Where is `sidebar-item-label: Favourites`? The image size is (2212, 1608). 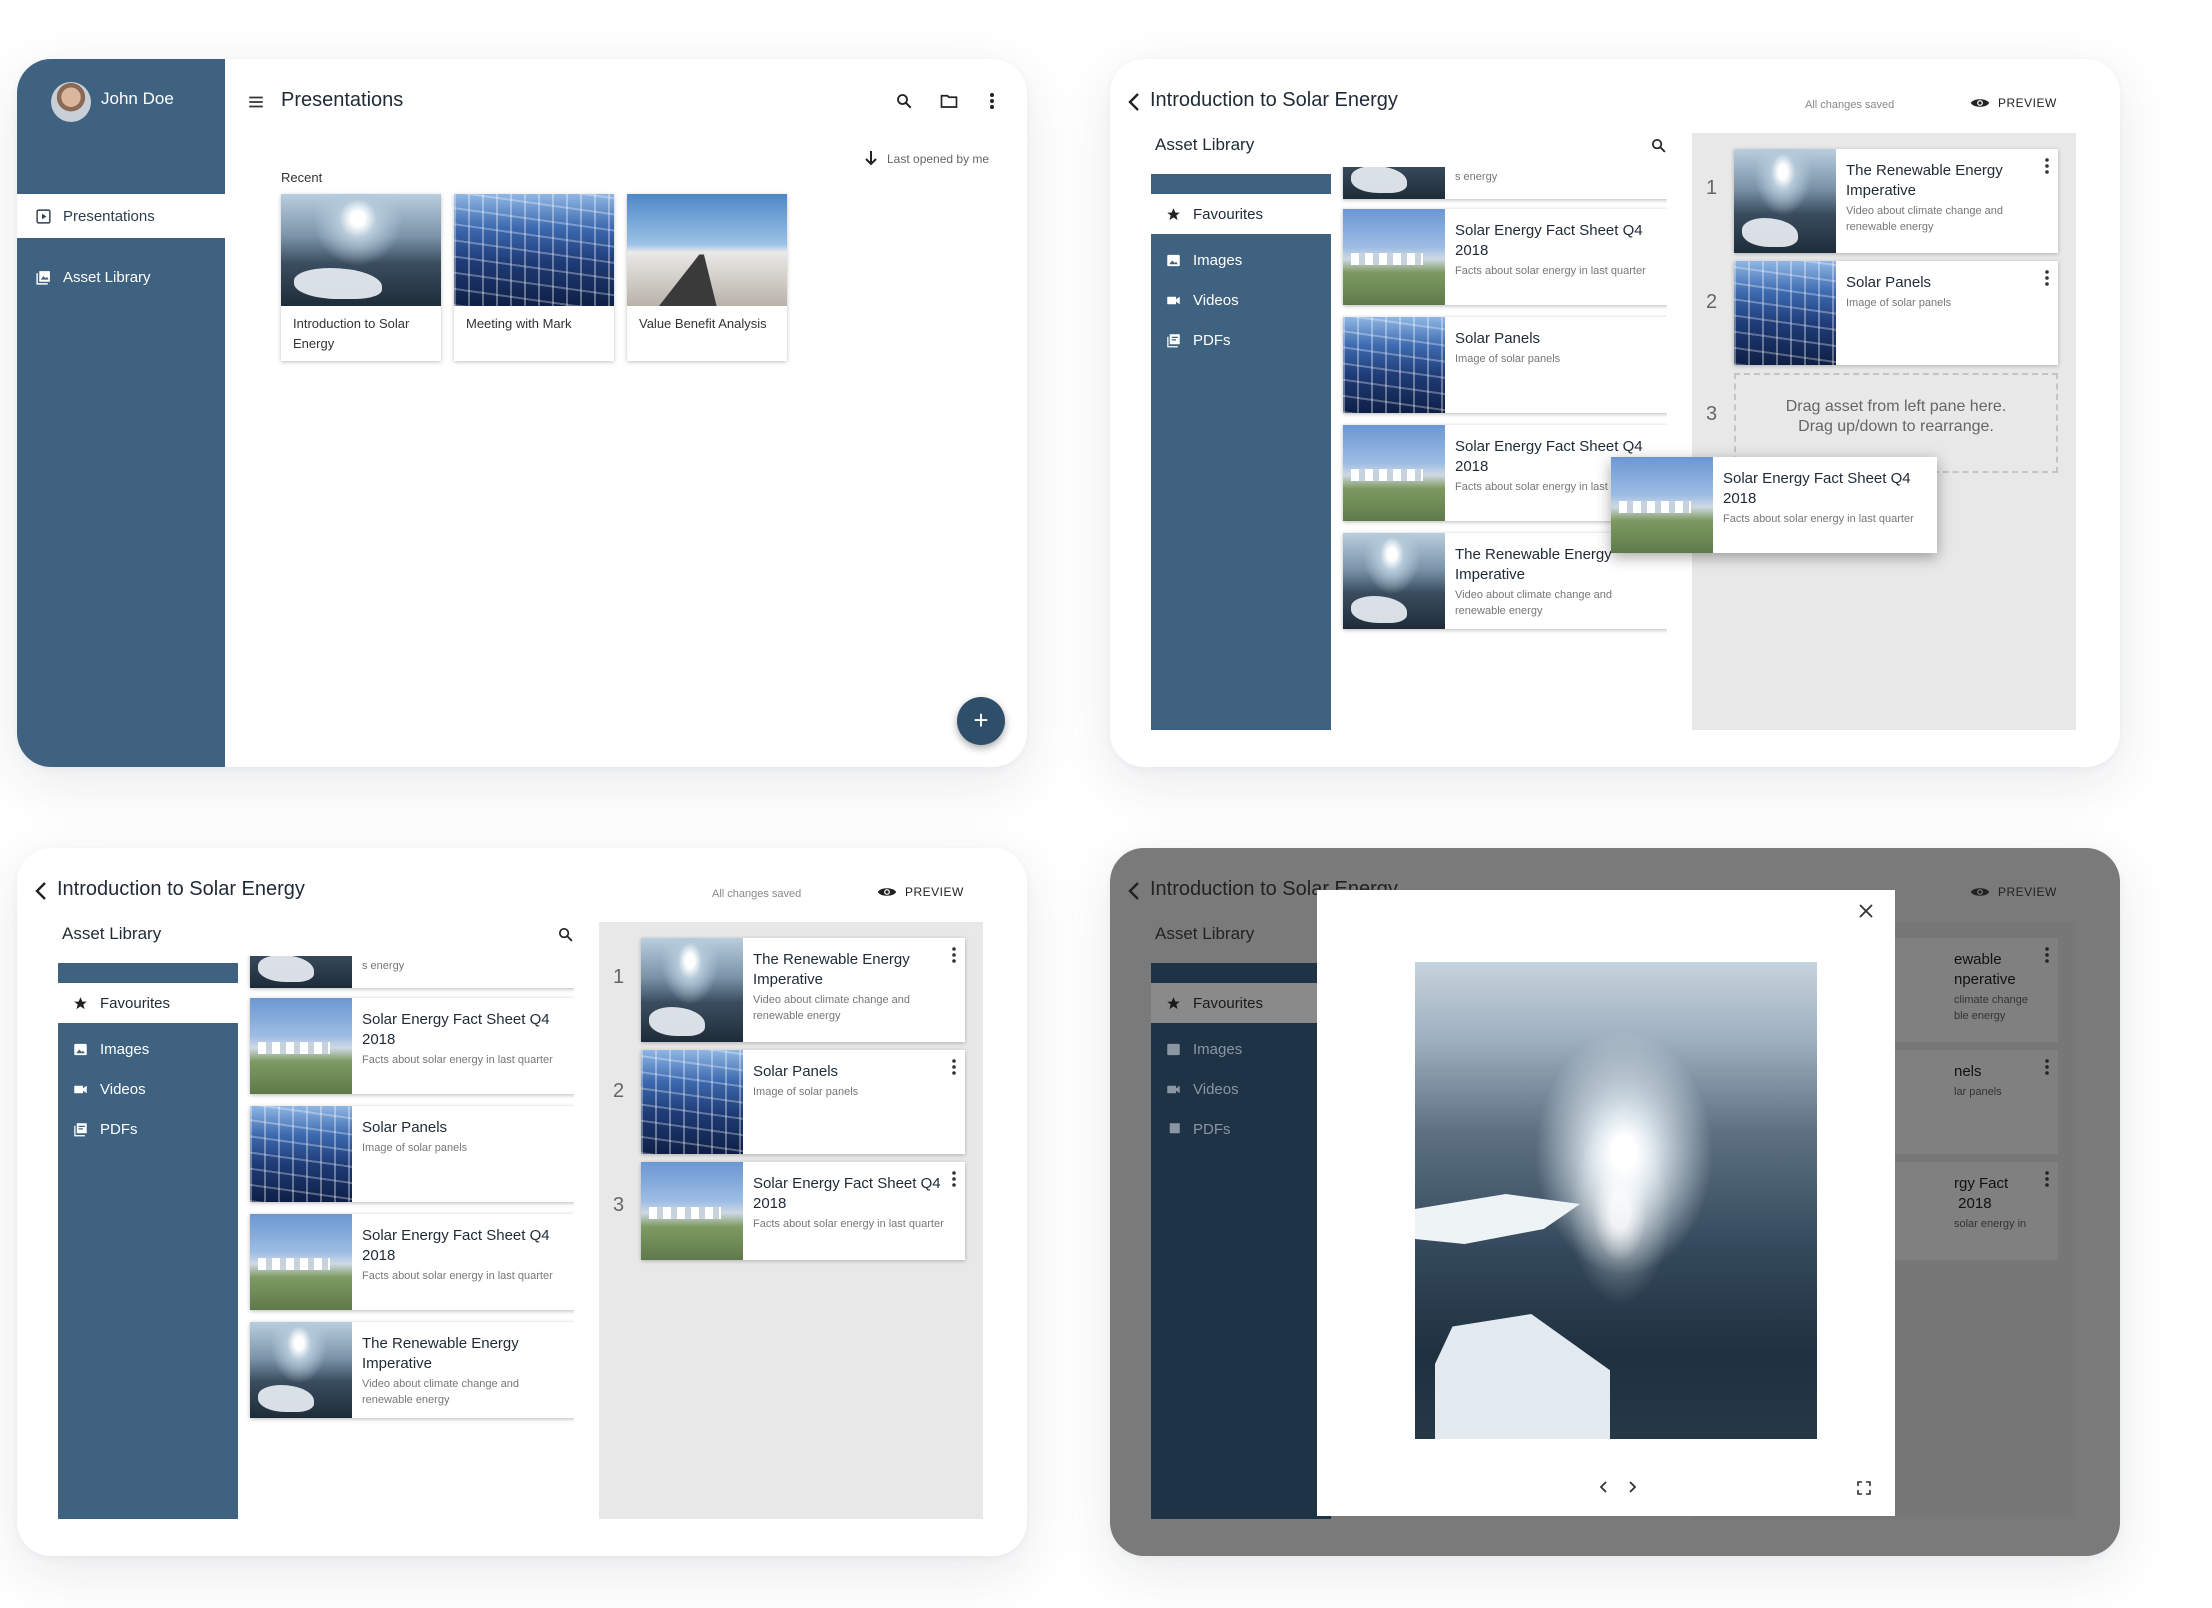 sidebar-item-label: Favourites is located at coordinates (135, 1003).